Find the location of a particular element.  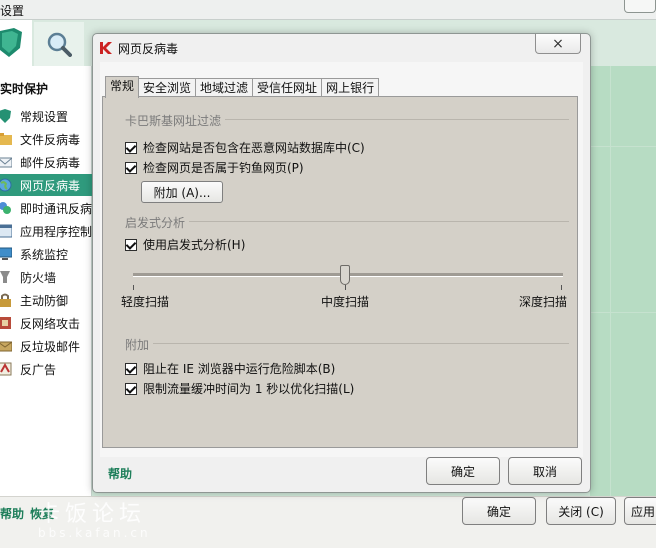

phishing-check-checkbox: 检查网页是否属于钓鱼网页(P) is located at coordinates (214, 167).